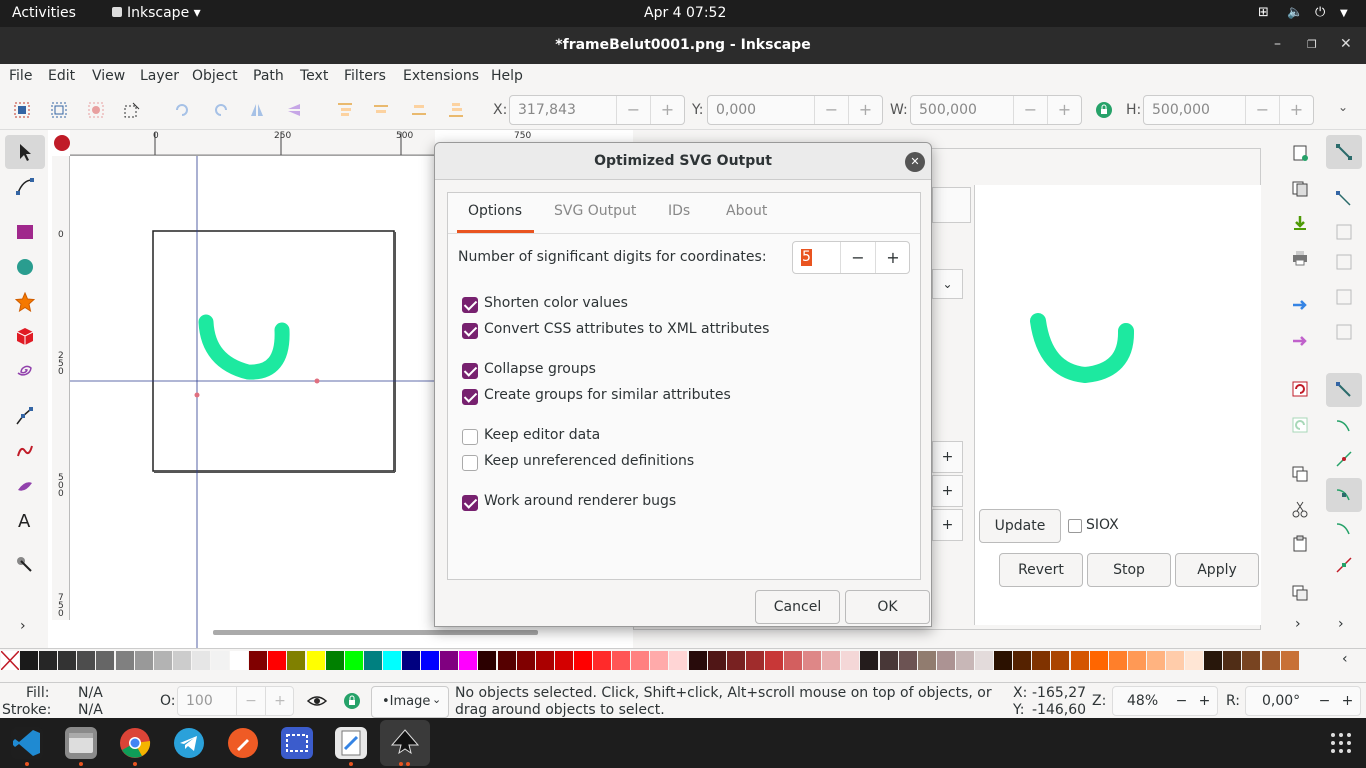  What do you see at coordinates (470, 437) in the screenshot?
I see `keep-editor-data-checkbox` at bounding box center [470, 437].